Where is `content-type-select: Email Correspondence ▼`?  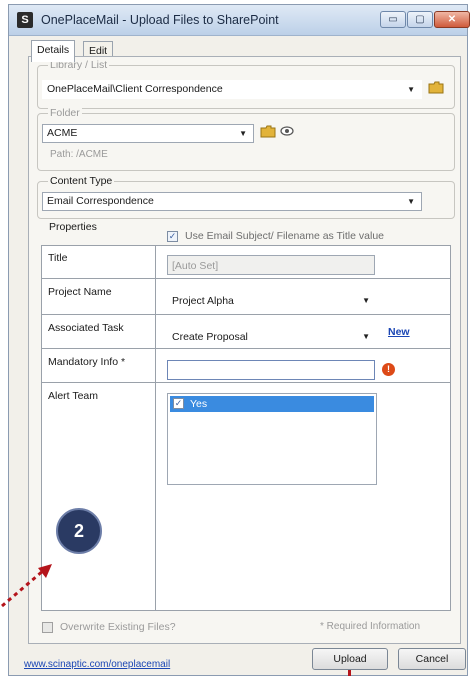 content-type-select: Email Correspondence ▼ is located at coordinates (232, 201).